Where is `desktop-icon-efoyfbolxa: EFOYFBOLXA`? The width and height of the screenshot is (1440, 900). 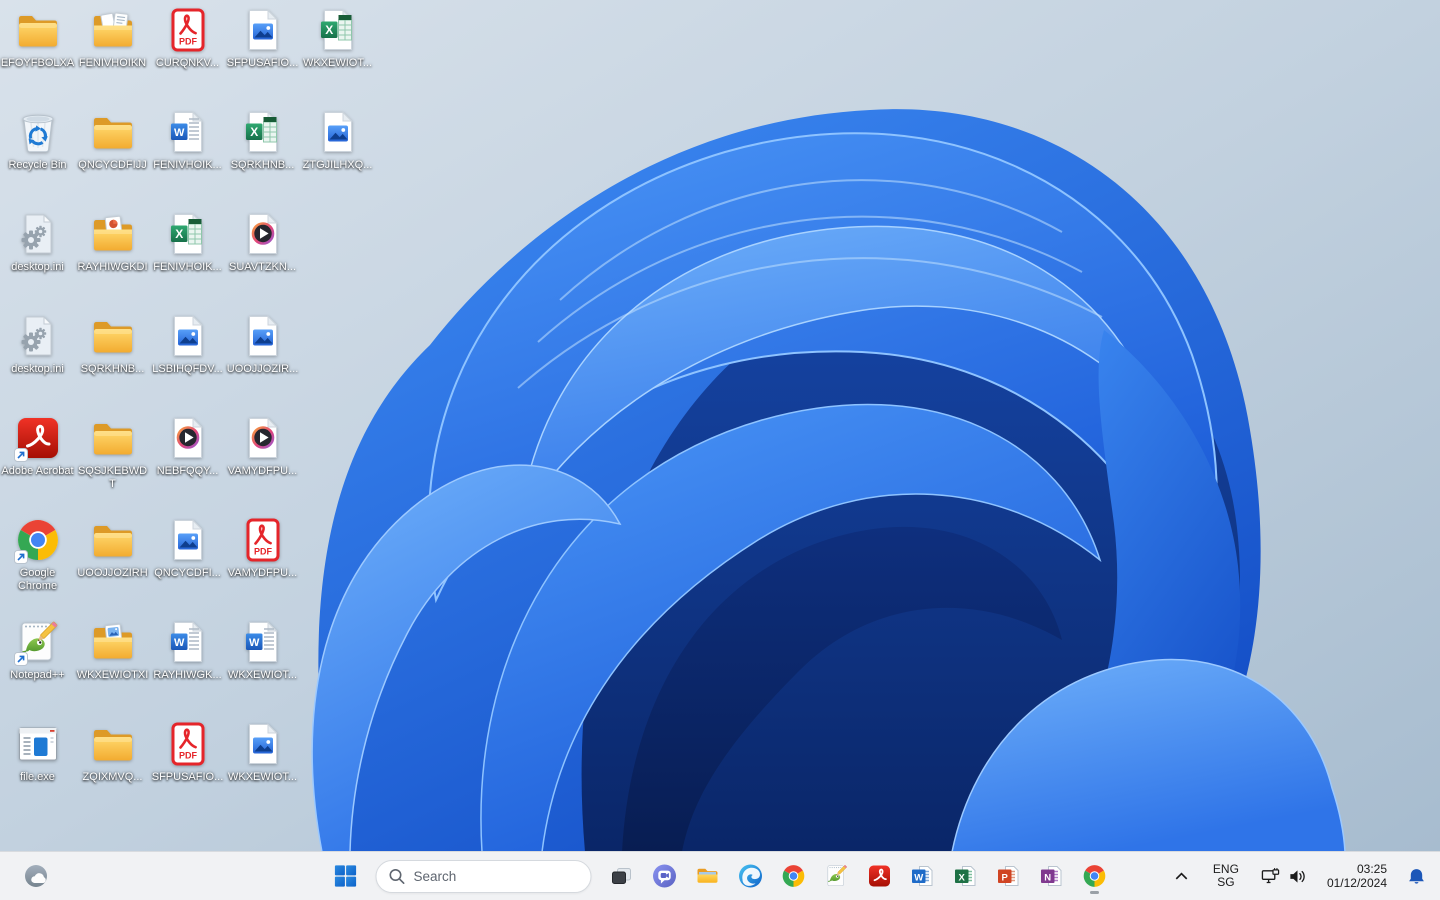 desktop-icon-efoyfbolxa: EFOYFBOLXA is located at coordinates (37, 38).